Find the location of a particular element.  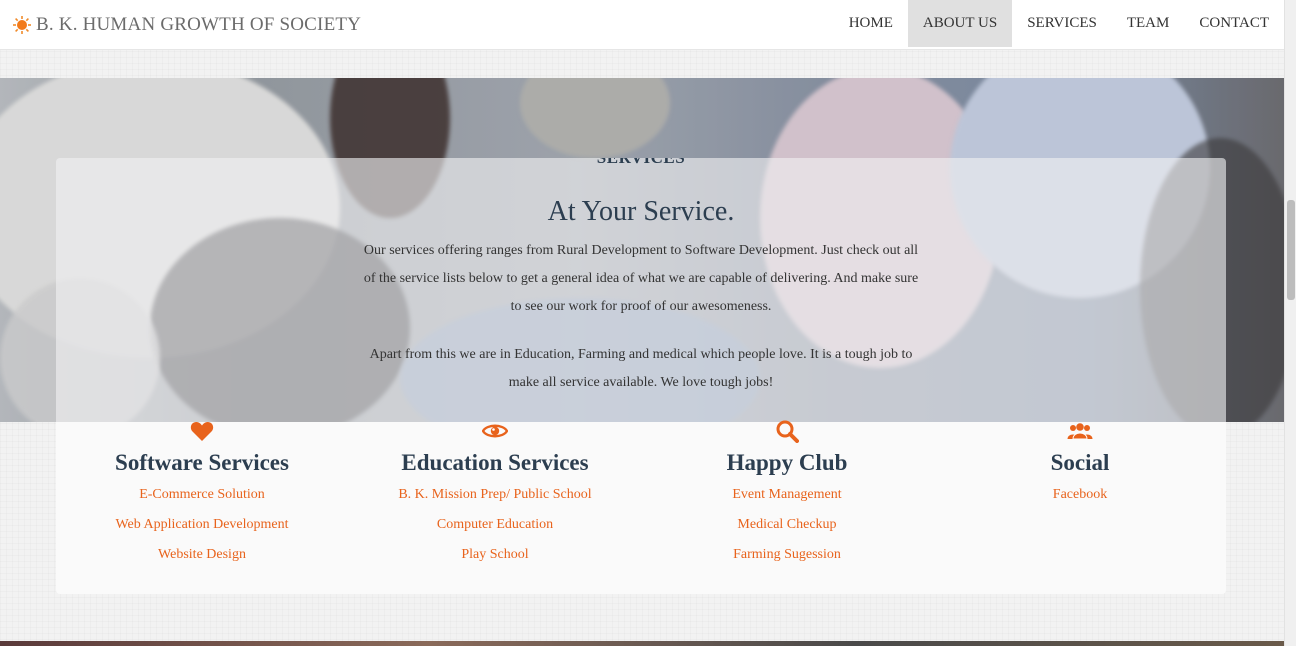

service-title: Happy Club is located at coordinates (787, 462).